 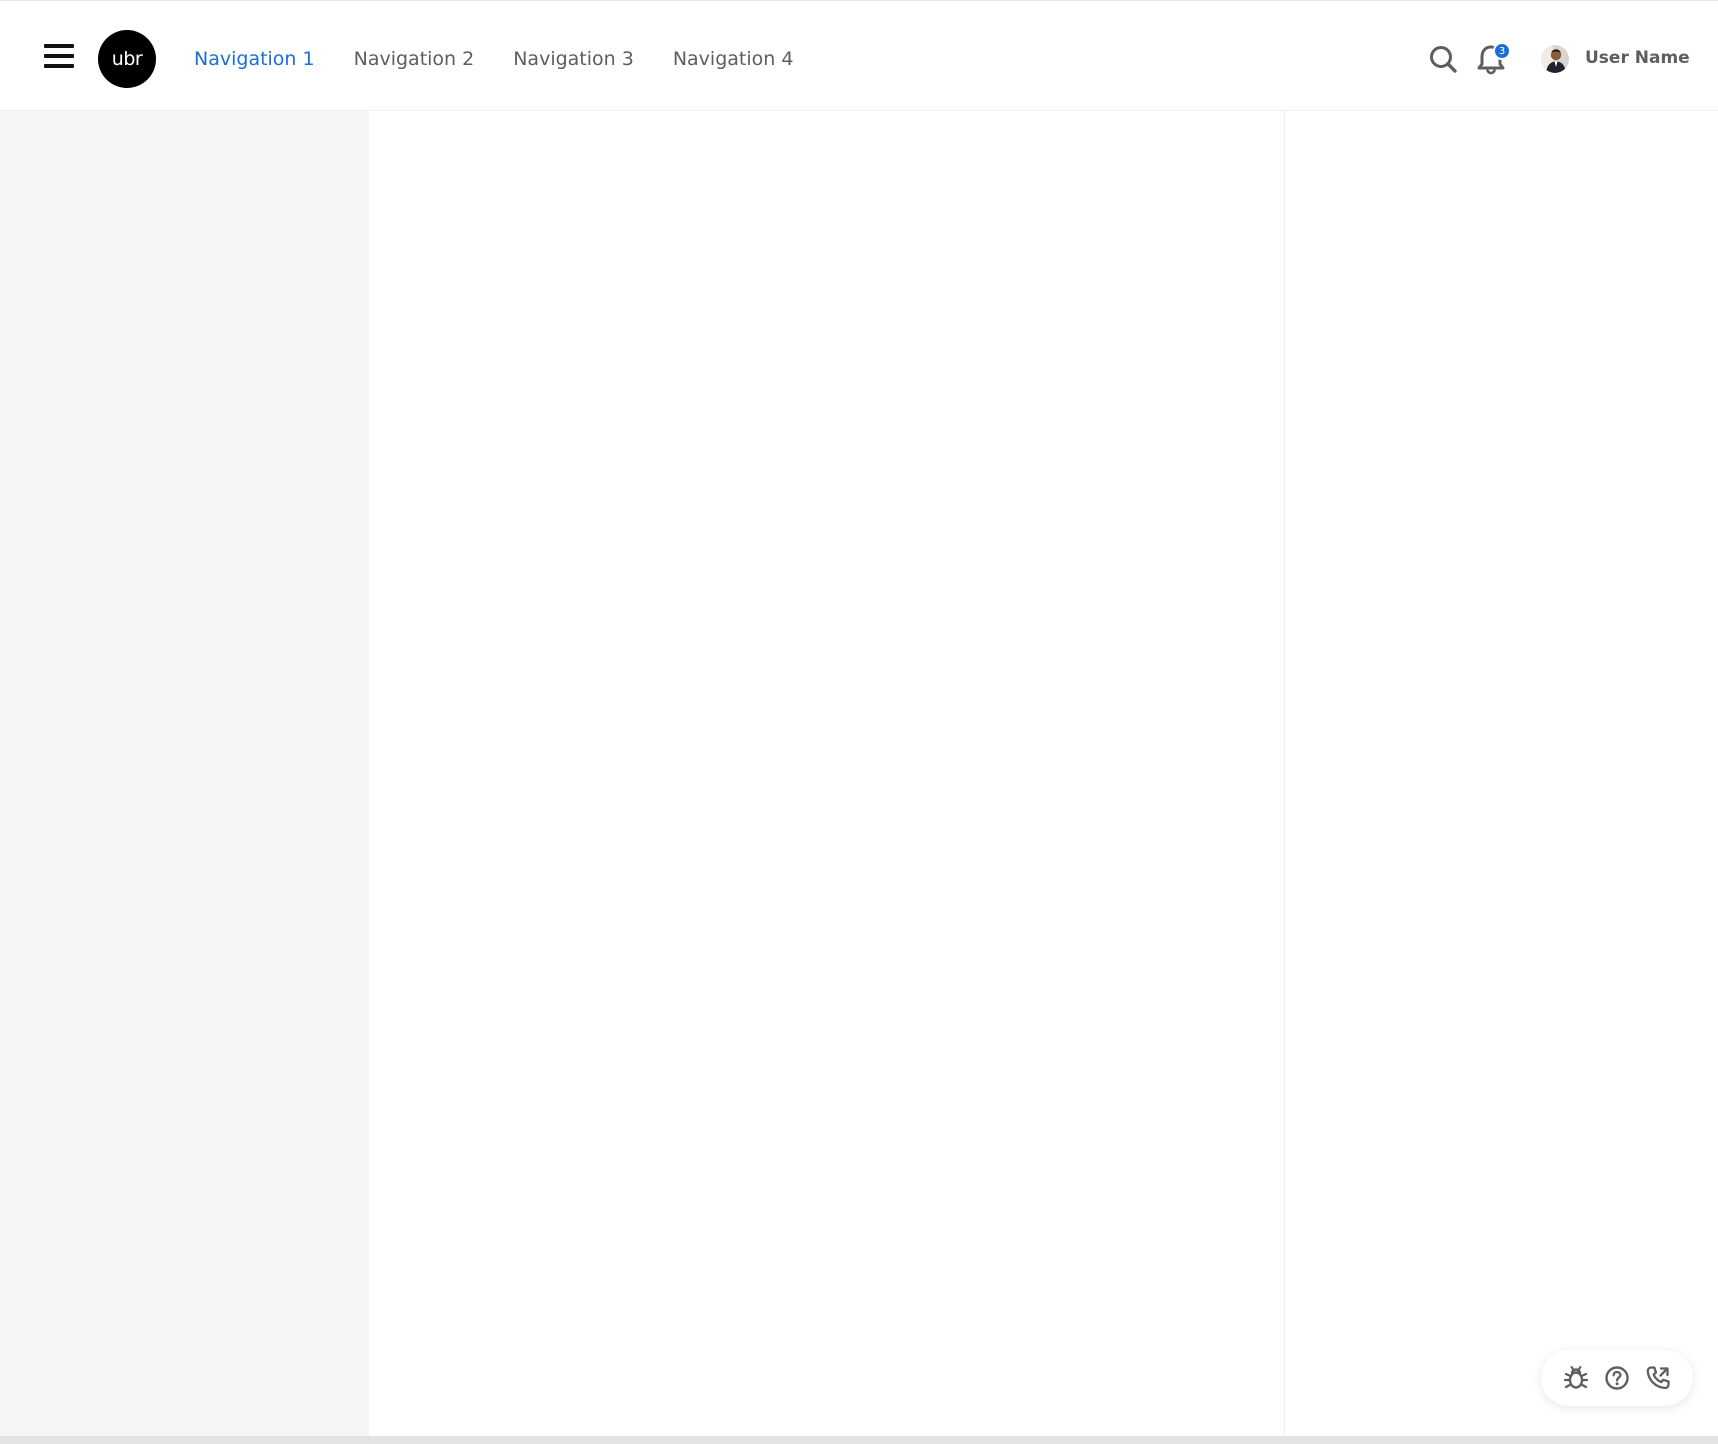 What do you see at coordinates (414, 59) in the screenshot?
I see `nav-item-2: Navigation 2` at bounding box center [414, 59].